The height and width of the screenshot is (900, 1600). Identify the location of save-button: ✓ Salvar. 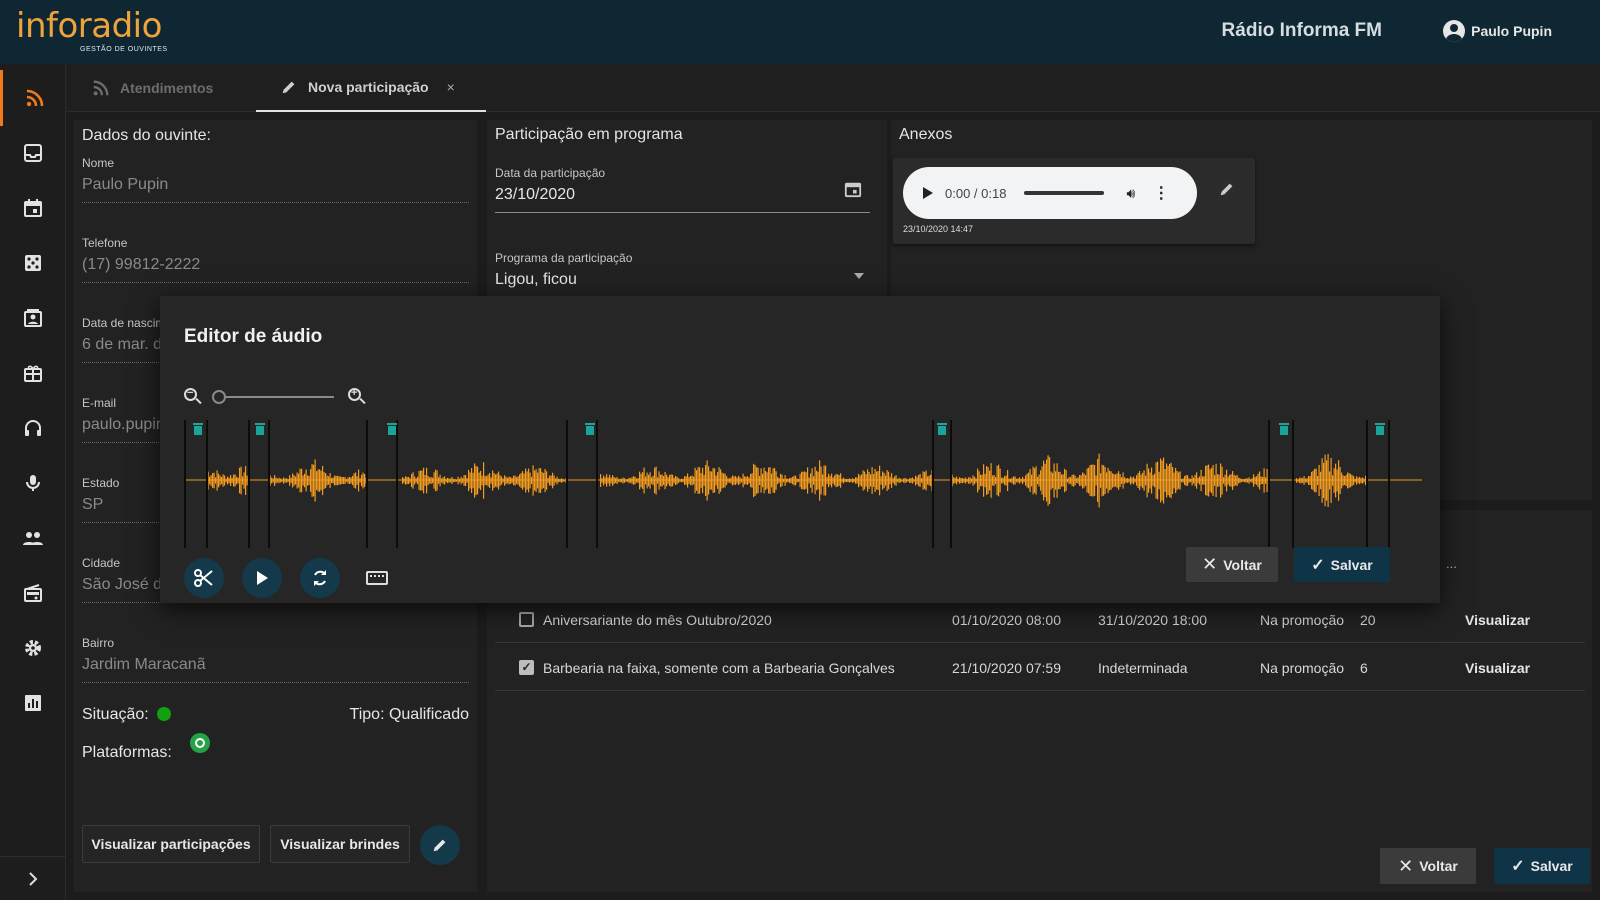
(1542, 866).